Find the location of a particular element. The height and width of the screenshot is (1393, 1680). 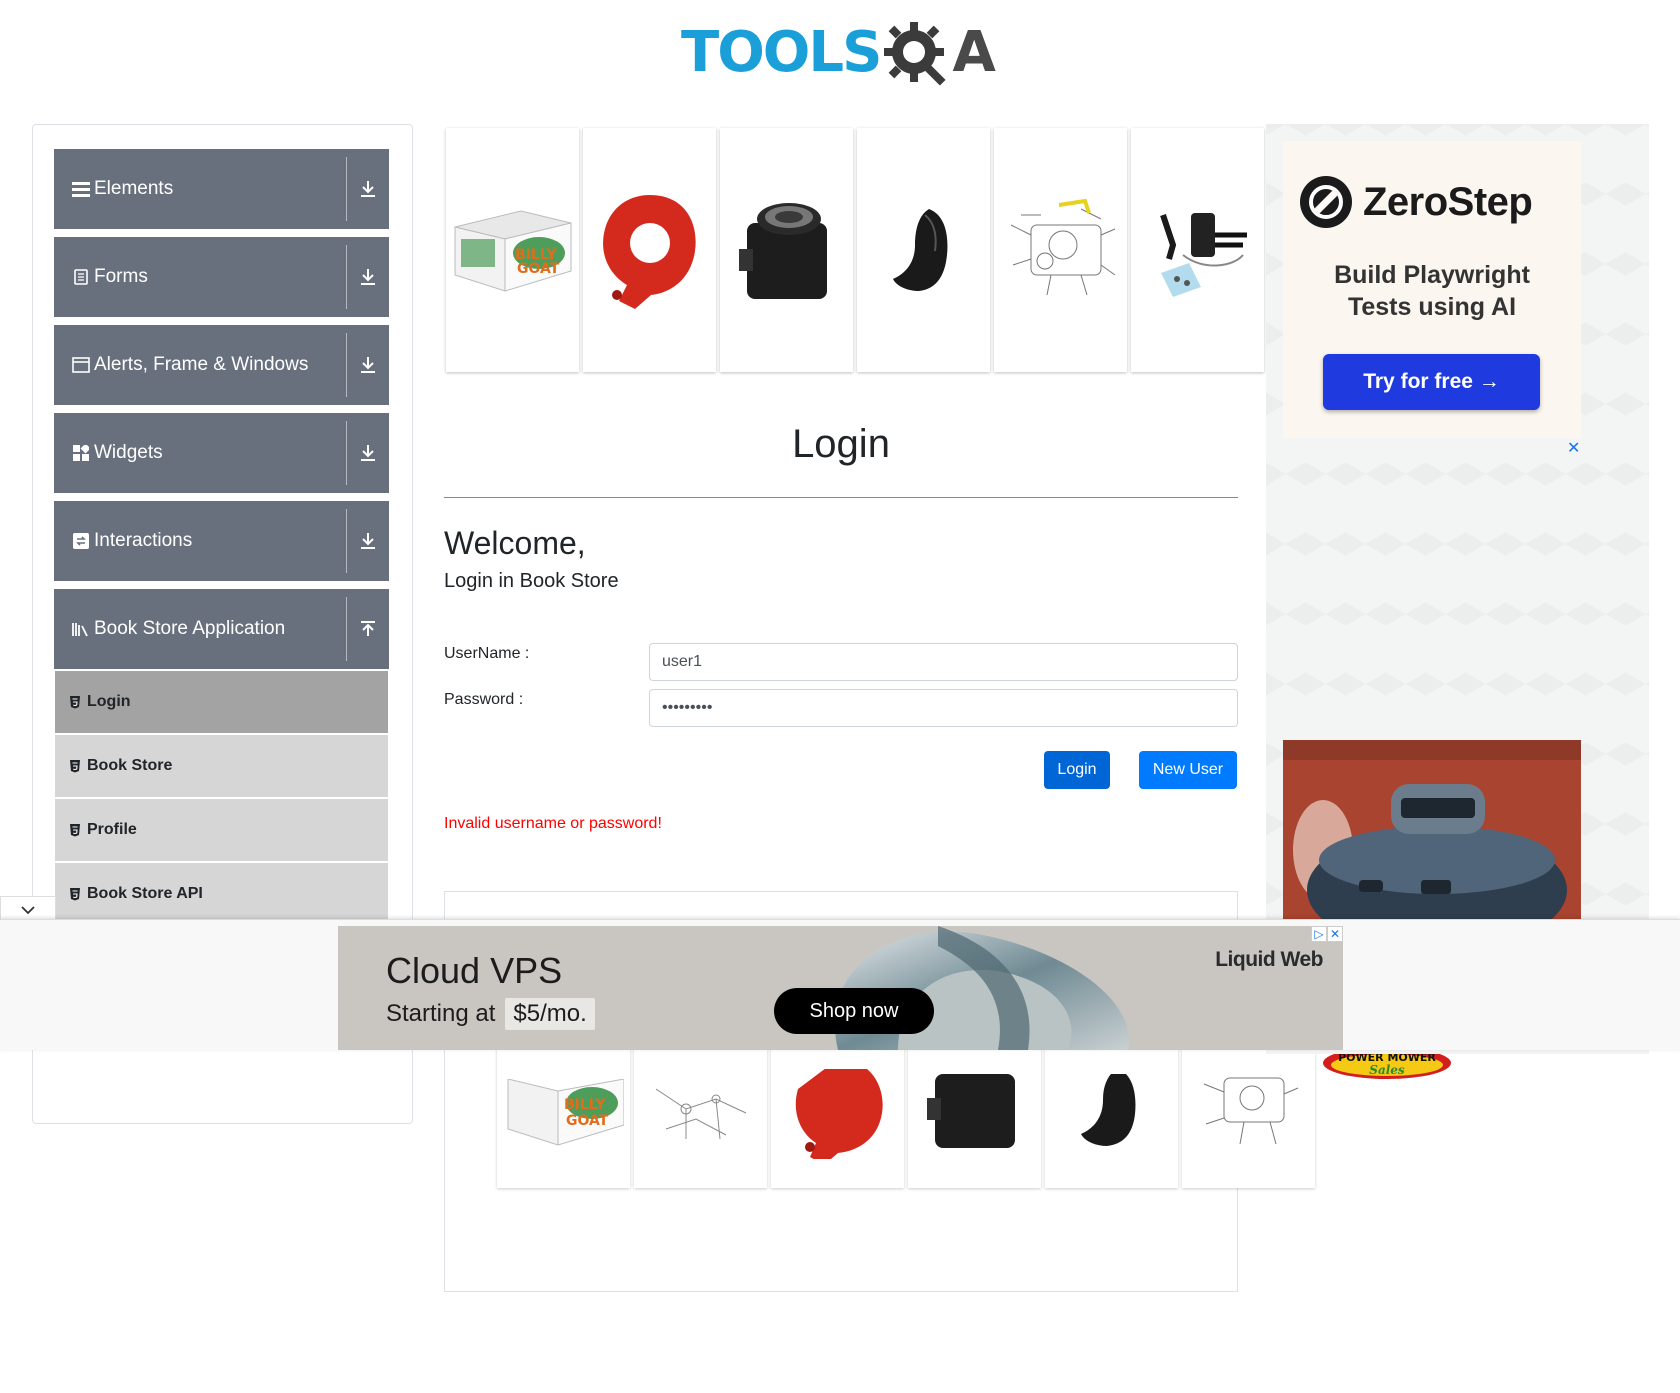

chevron-down-icon is located at coordinates (28, 909).